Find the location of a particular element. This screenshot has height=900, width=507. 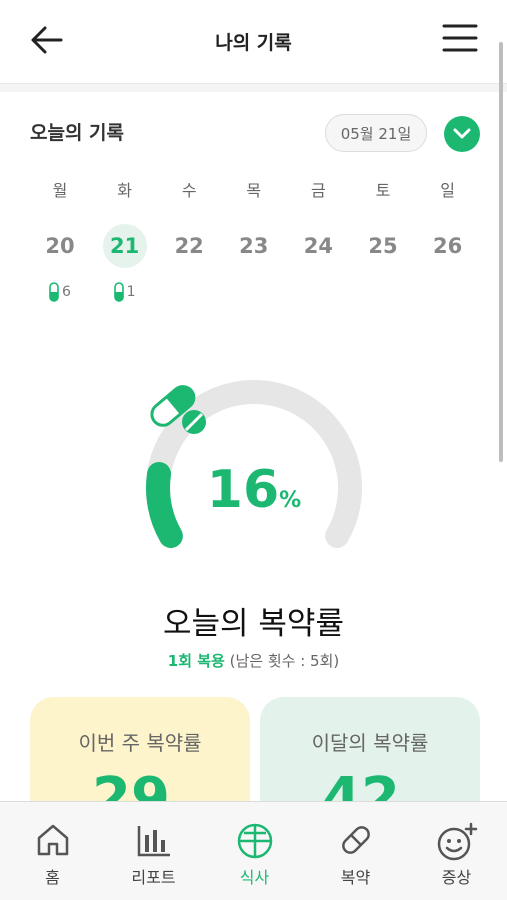

gauge-unit: % is located at coordinates (290, 500).